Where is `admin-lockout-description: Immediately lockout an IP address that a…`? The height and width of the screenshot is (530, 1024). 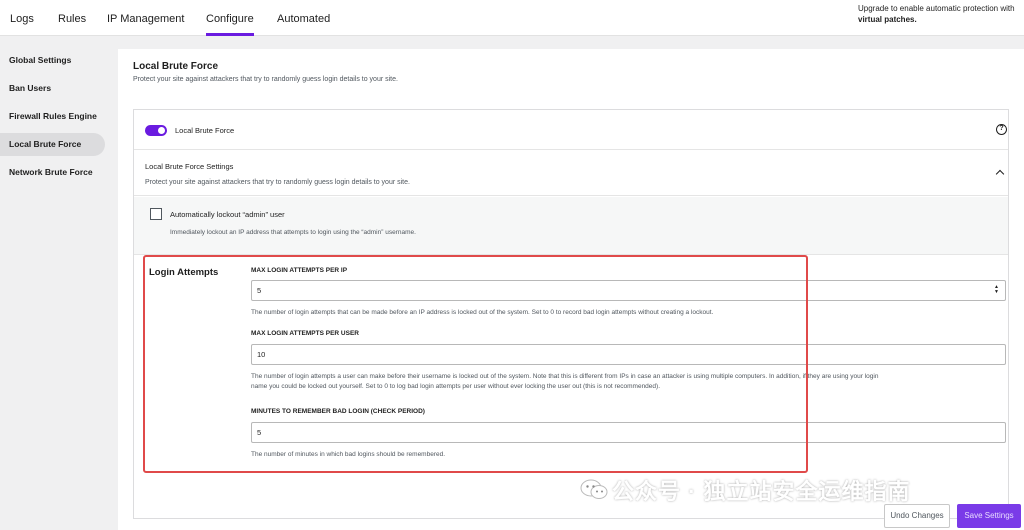
admin-lockout-description: Immediately lockout an IP address that a… is located at coordinates (293, 232).